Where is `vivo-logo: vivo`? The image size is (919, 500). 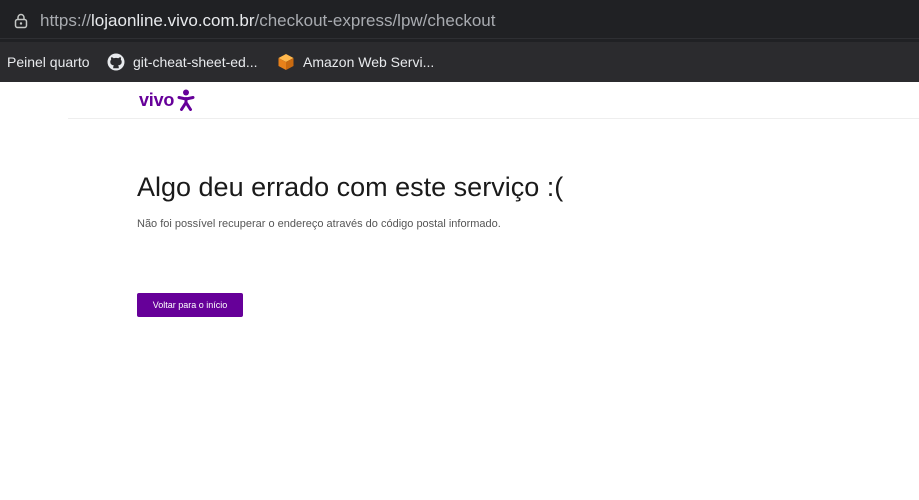 vivo-logo: vivo is located at coordinates (167, 100).